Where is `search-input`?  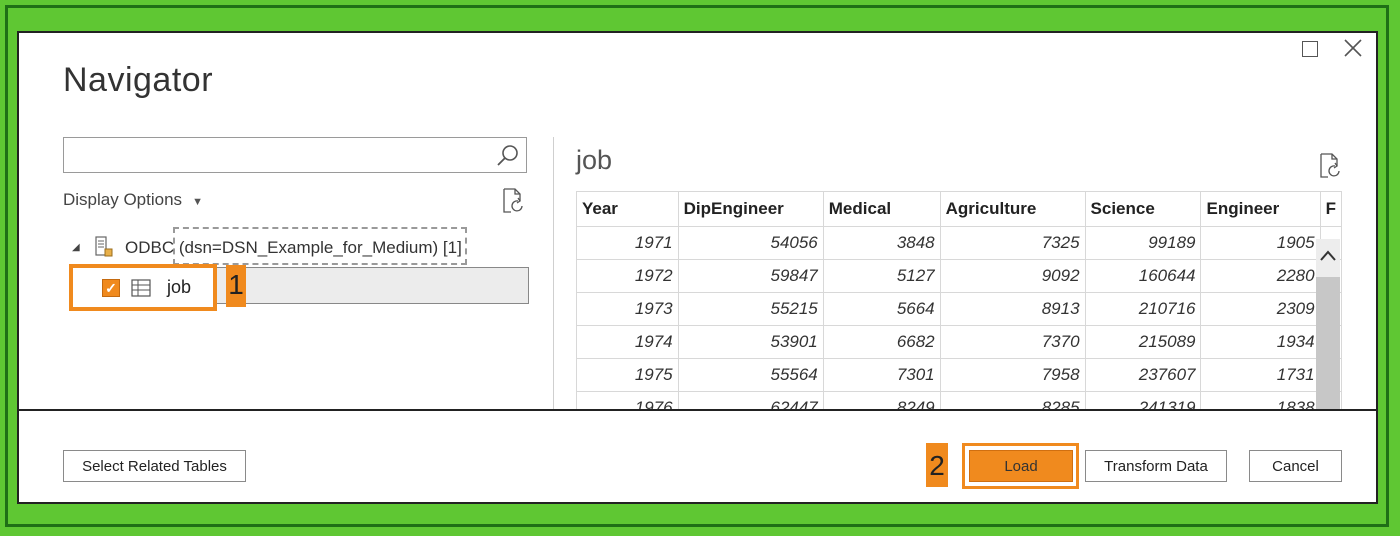
search-input is located at coordinates (282, 155).